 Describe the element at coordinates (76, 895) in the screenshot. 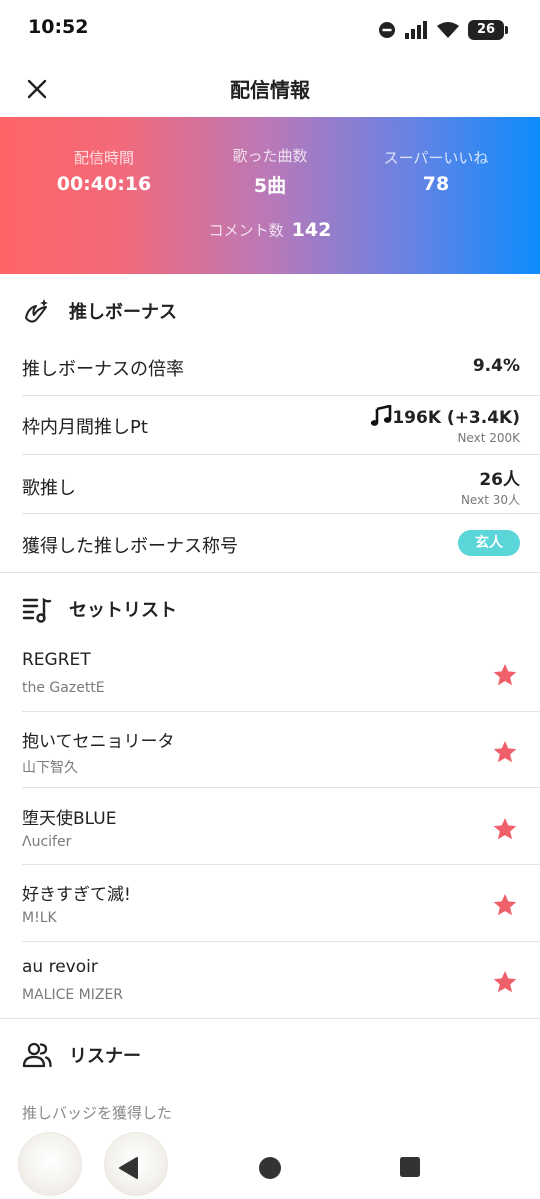

I see `song-title: 好きすぎて滅!` at that location.